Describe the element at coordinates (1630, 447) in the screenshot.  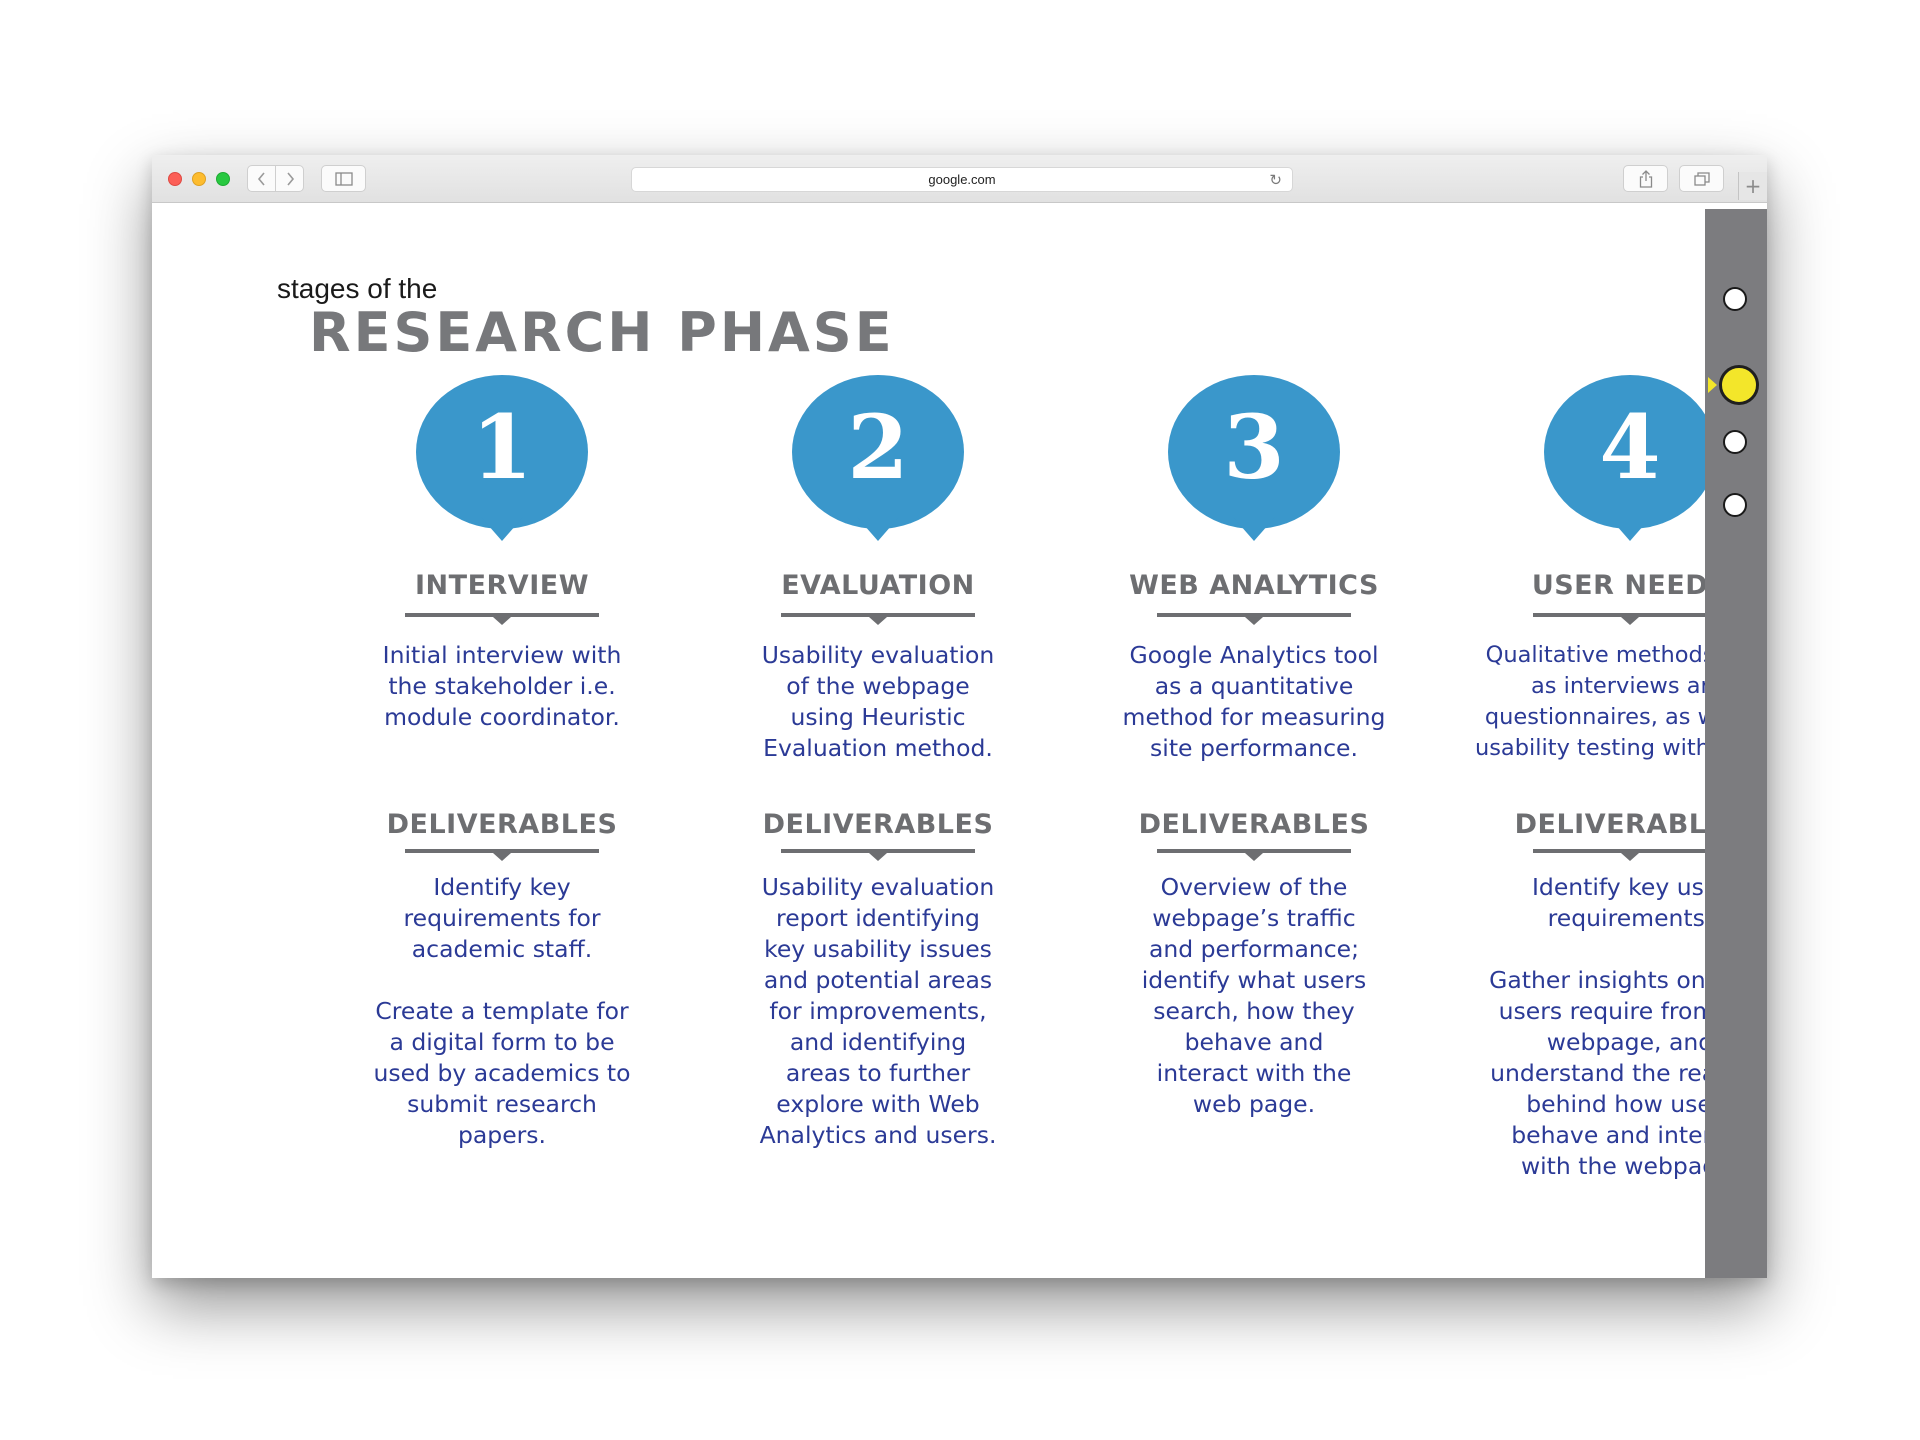
I see `stage-number: 4` at that location.